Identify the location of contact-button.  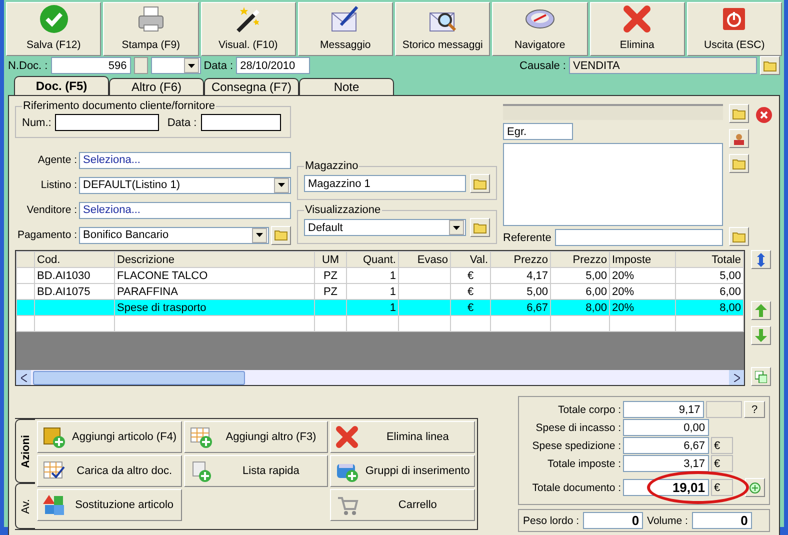
(739, 138).